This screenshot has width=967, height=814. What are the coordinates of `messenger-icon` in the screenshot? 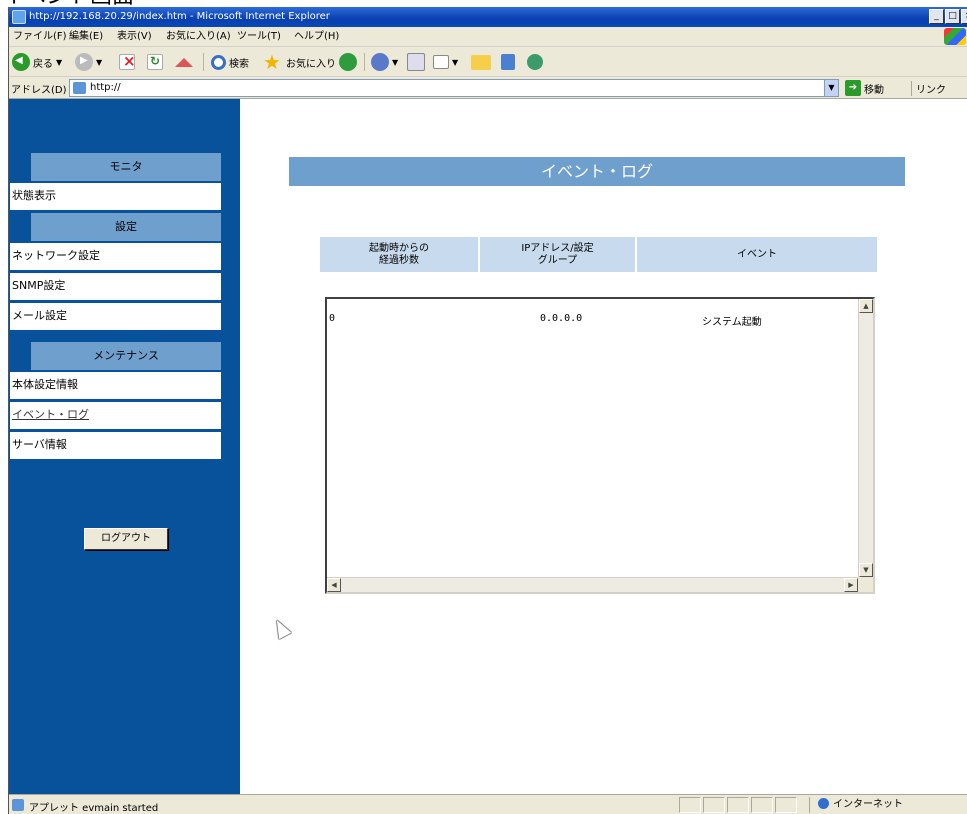 It's located at (508, 62).